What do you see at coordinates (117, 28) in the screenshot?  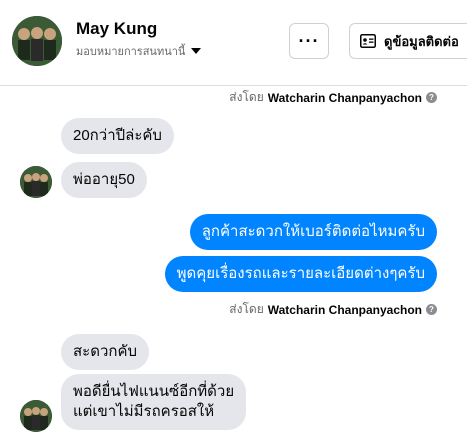 I see `contact-name: May Kung` at bounding box center [117, 28].